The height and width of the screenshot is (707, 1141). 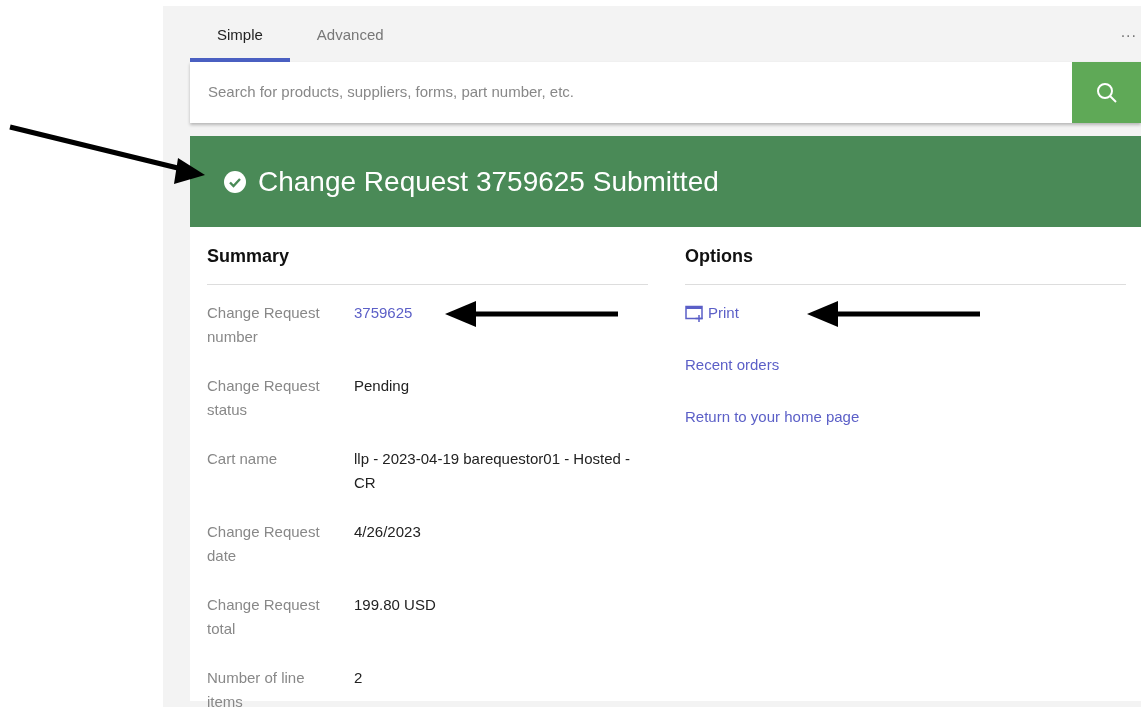 I want to click on check-circle-icon, so click(x=235, y=181).